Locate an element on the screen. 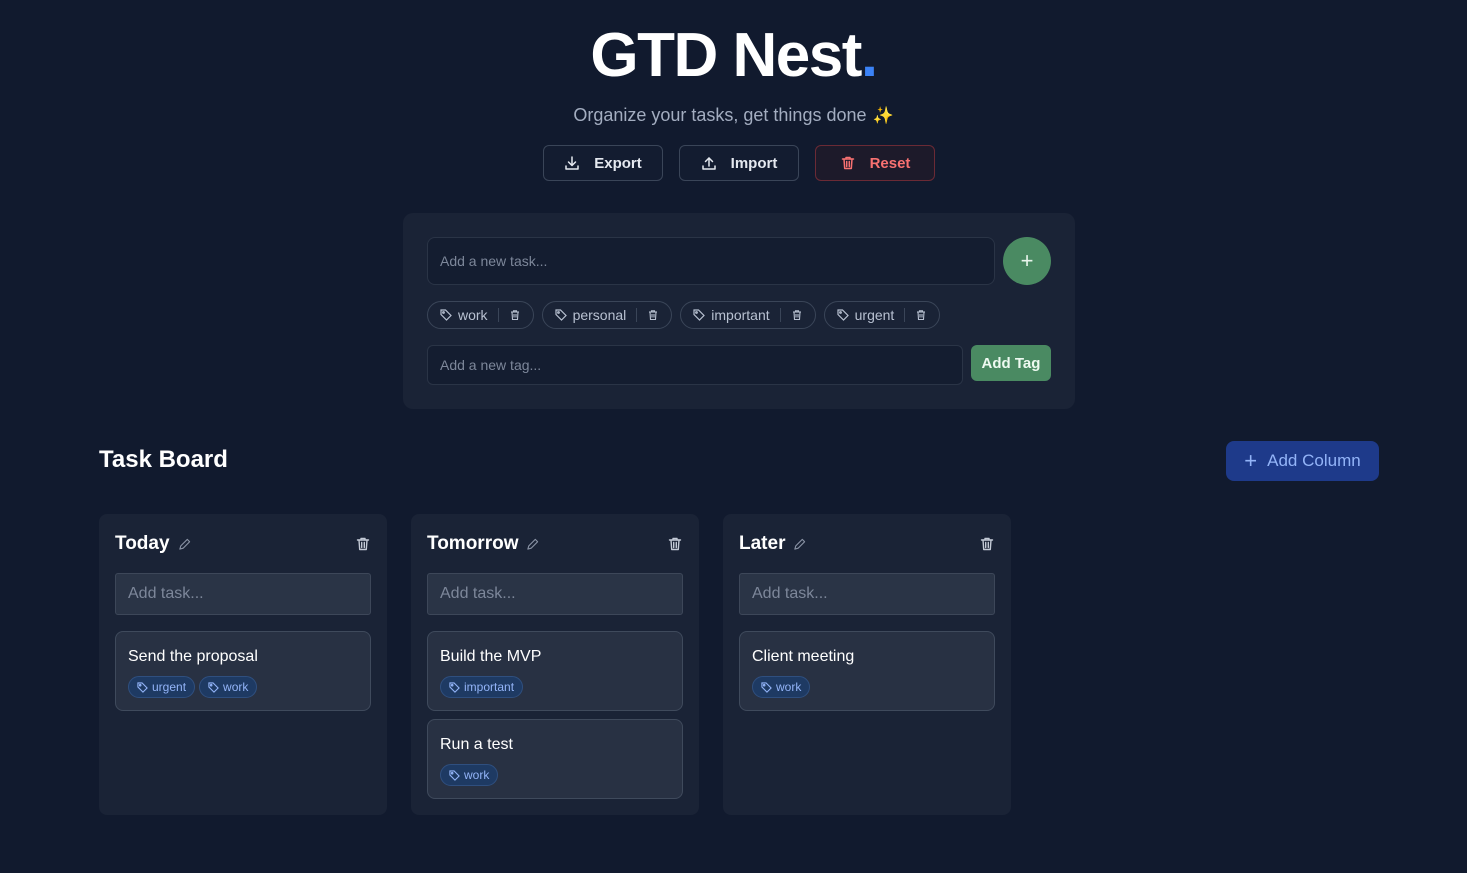 The width and height of the screenshot is (1467, 873). tag-chip-work: work is located at coordinates (480, 315).